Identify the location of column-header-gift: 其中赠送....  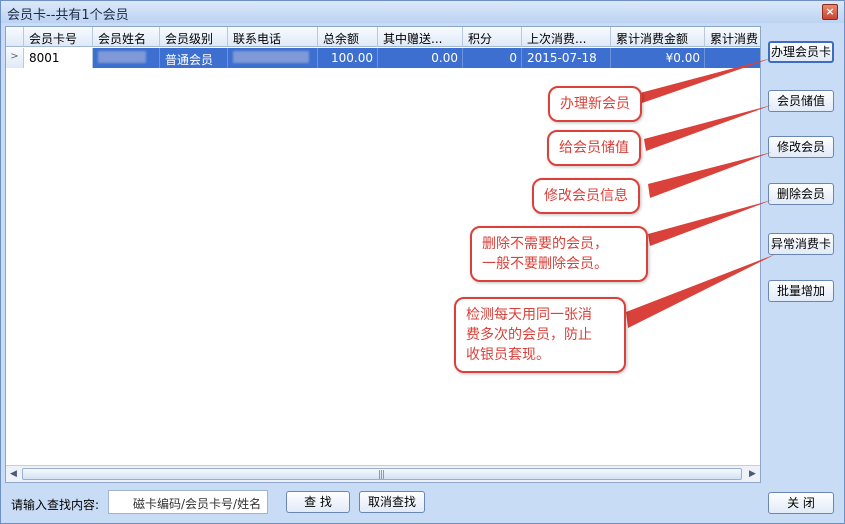
(420, 37).